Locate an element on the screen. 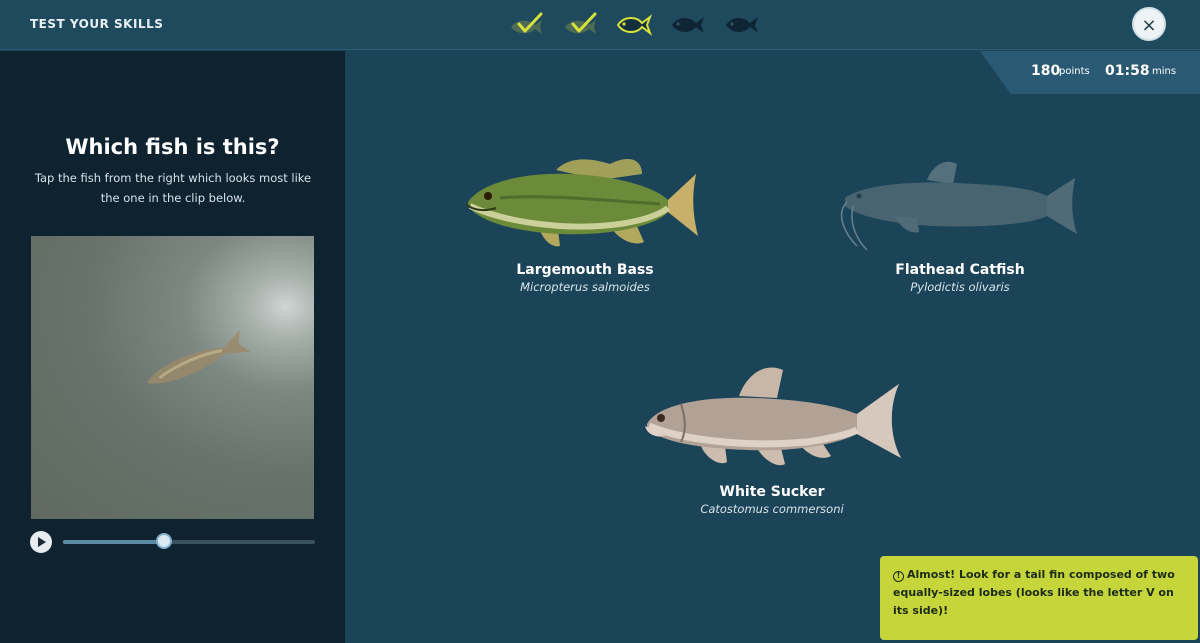  fish-name: Flathead Catfish is located at coordinates (960, 270).